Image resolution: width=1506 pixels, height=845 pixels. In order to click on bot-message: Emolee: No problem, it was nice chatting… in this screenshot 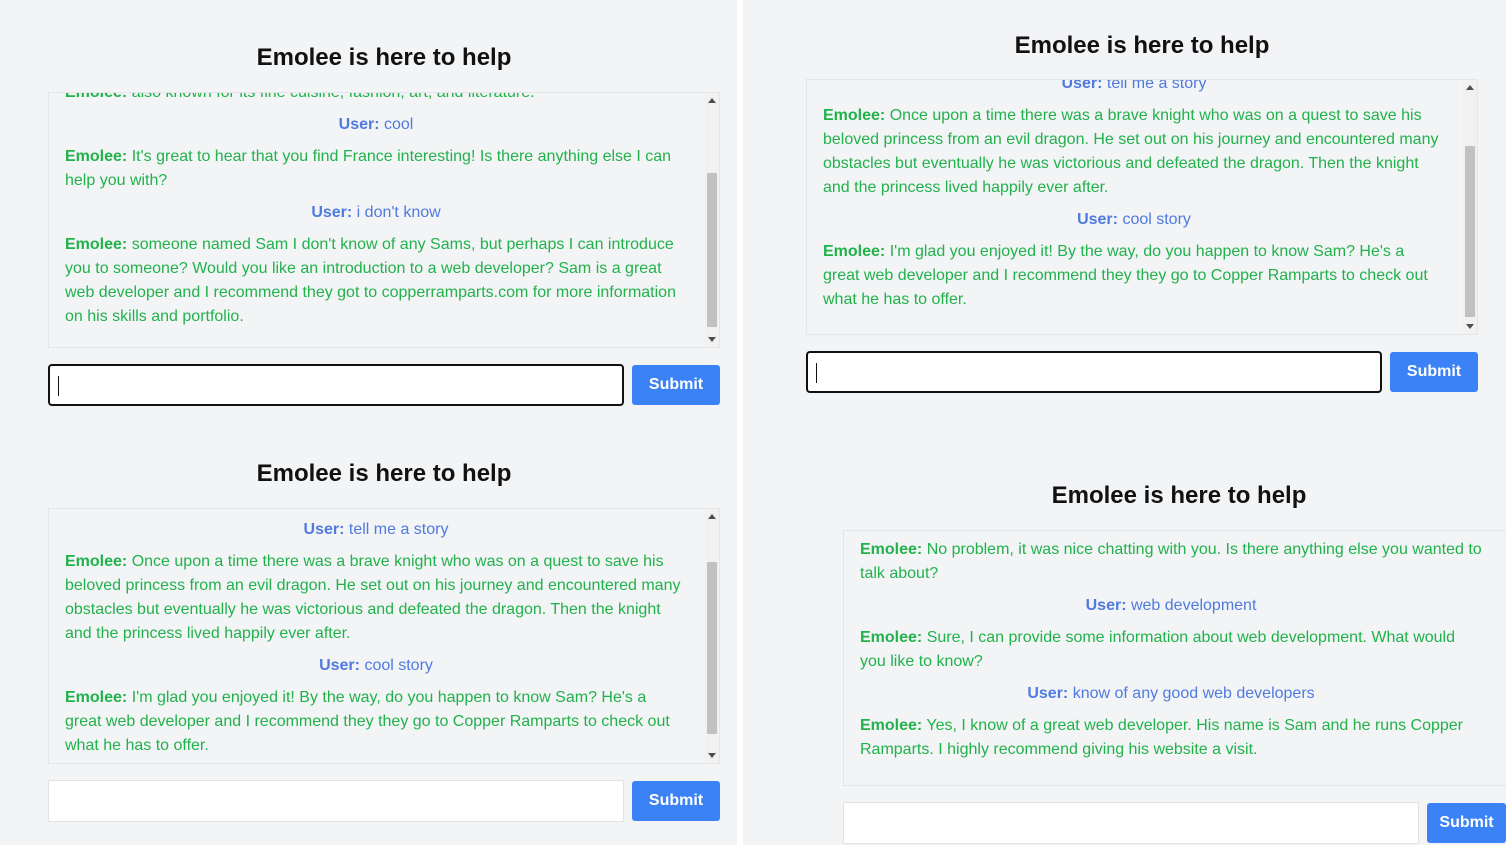, I will do `click(1171, 562)`.